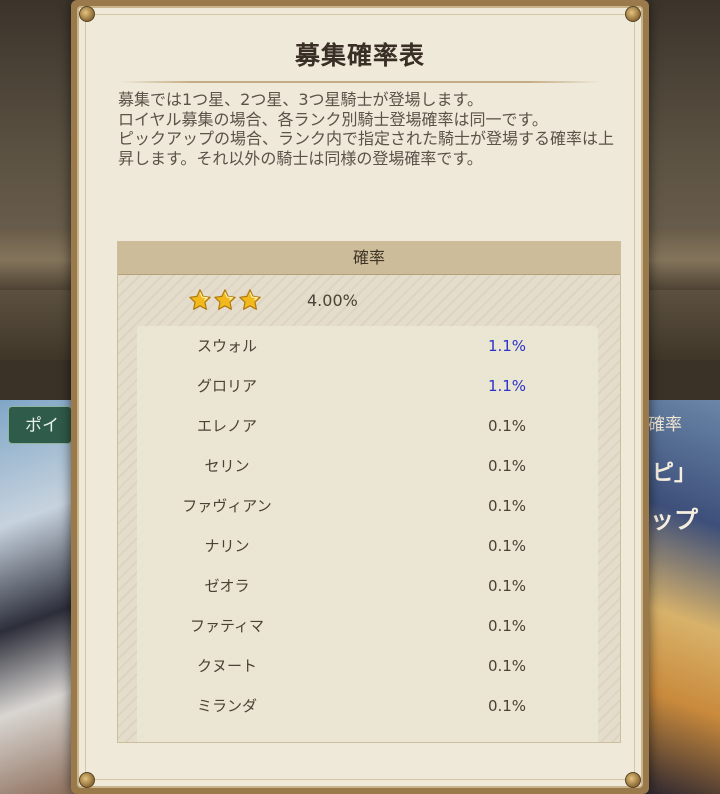 The image size is (720, 794). What do you see at coordinates (332, 300) in the screenshot?
I see `rank-rate: 4.00%` at bounding box center [332, 300].